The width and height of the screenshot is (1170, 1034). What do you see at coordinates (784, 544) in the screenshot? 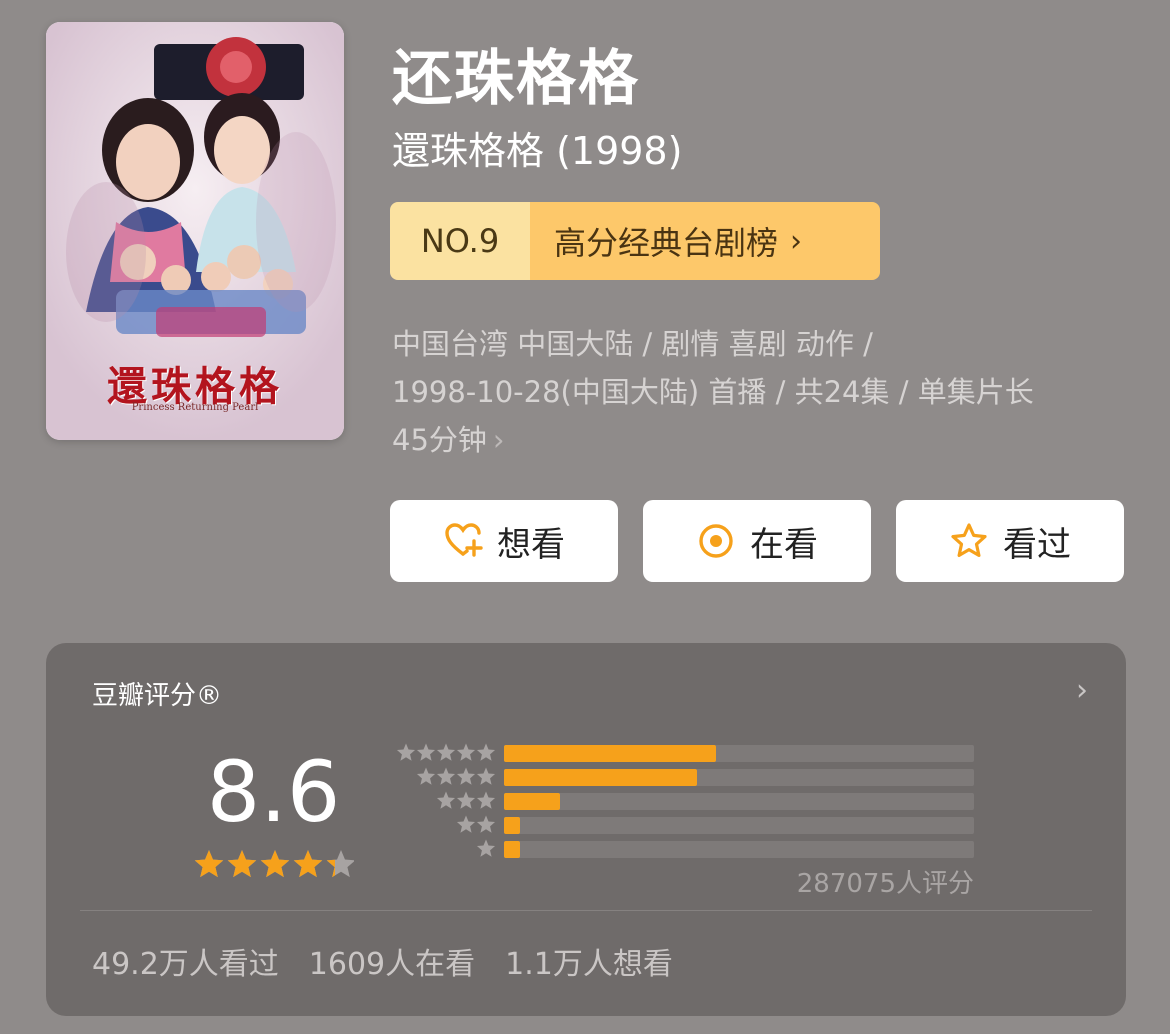
I see `watching-label: 在看` at bounding box center [784, 544].